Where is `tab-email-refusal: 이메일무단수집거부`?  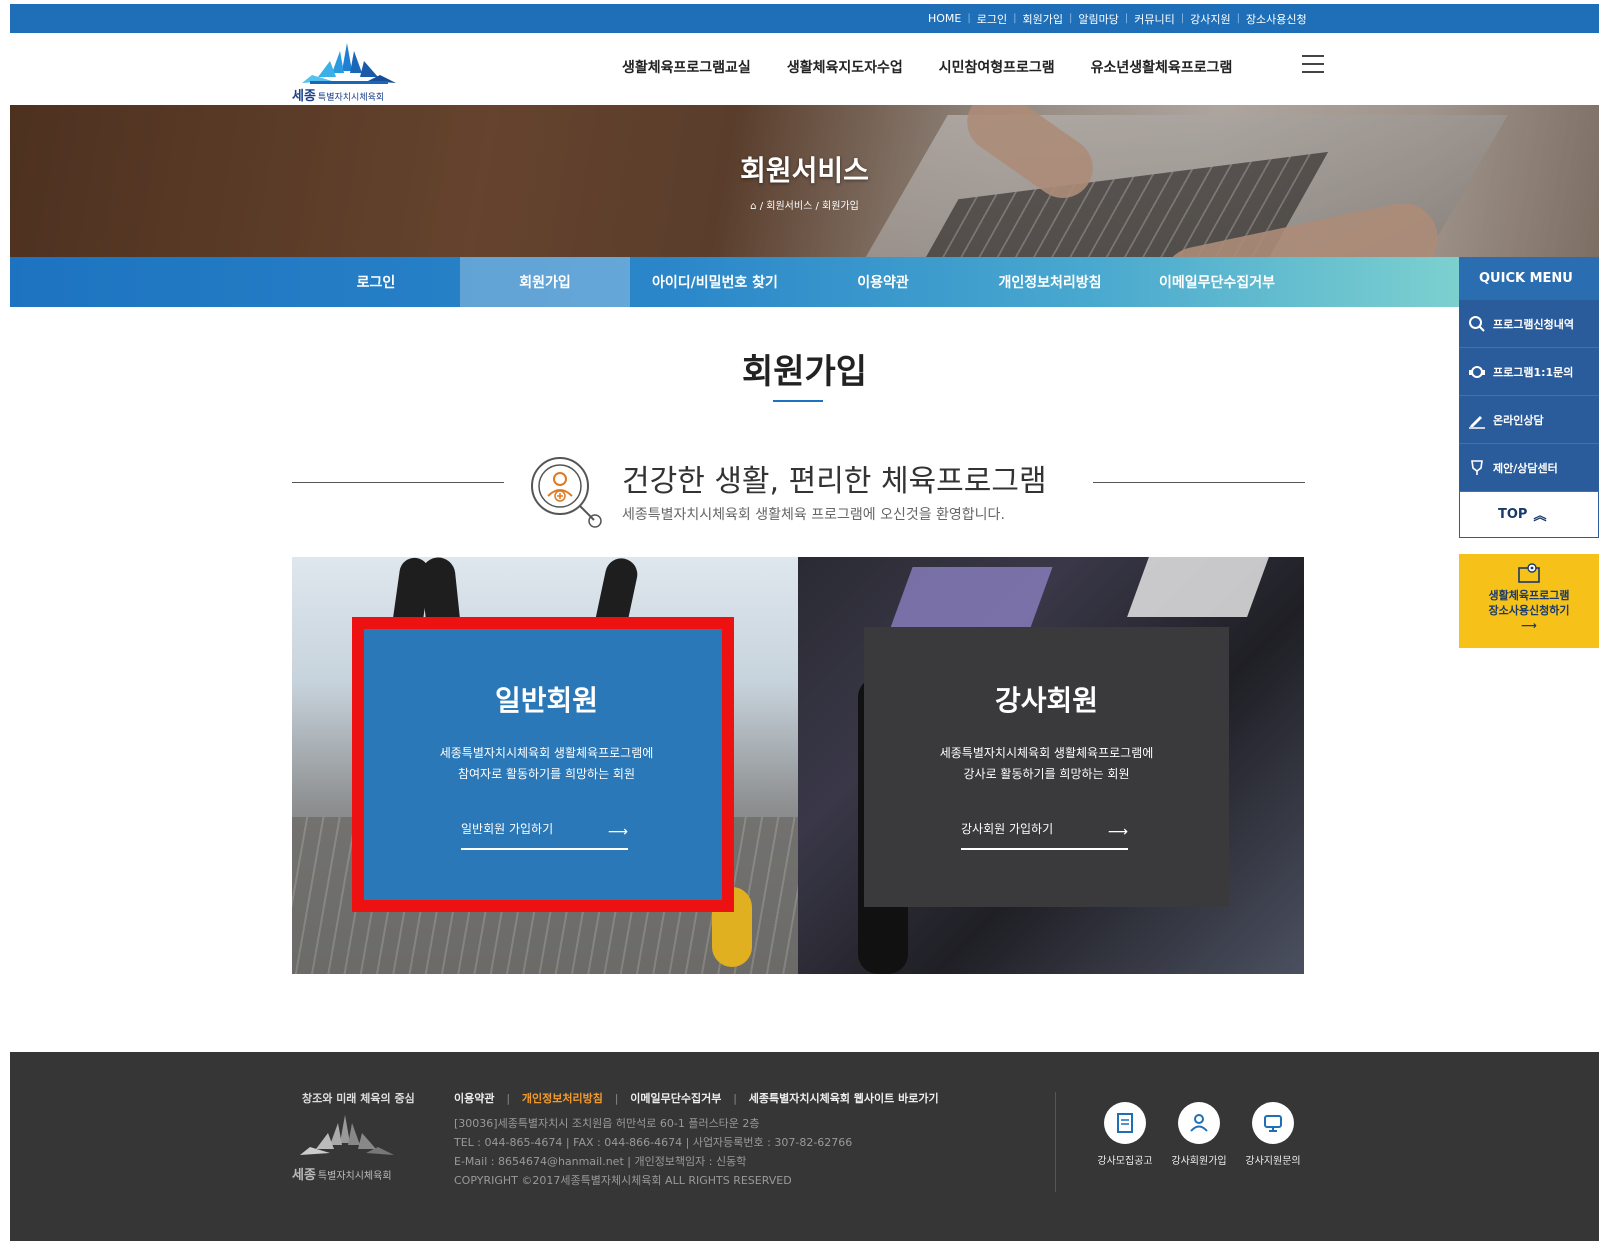 tab-email-refusal: 이메일무단수집거부 is located at coordinates (1217, 282).